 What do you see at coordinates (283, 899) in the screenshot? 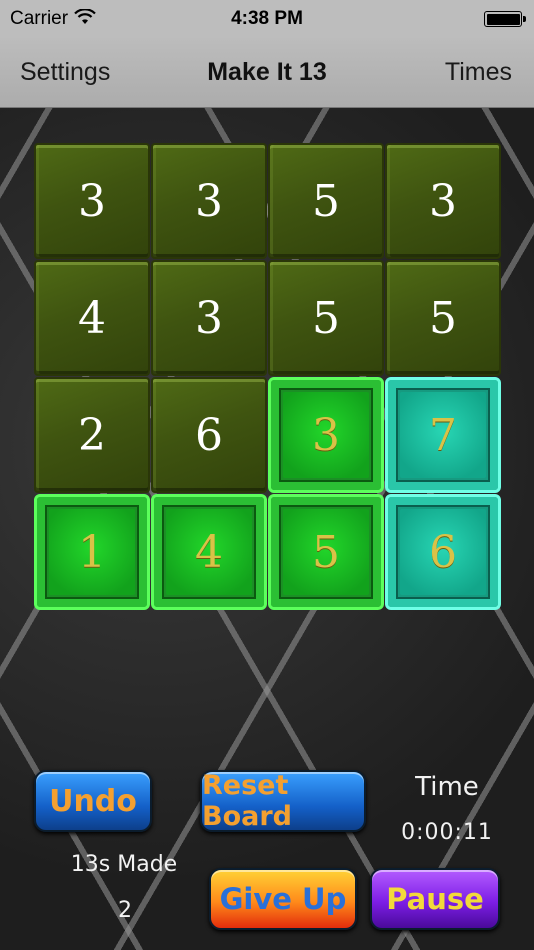
I see `give-up-button: Give Up` at bounding box center [283, 899].